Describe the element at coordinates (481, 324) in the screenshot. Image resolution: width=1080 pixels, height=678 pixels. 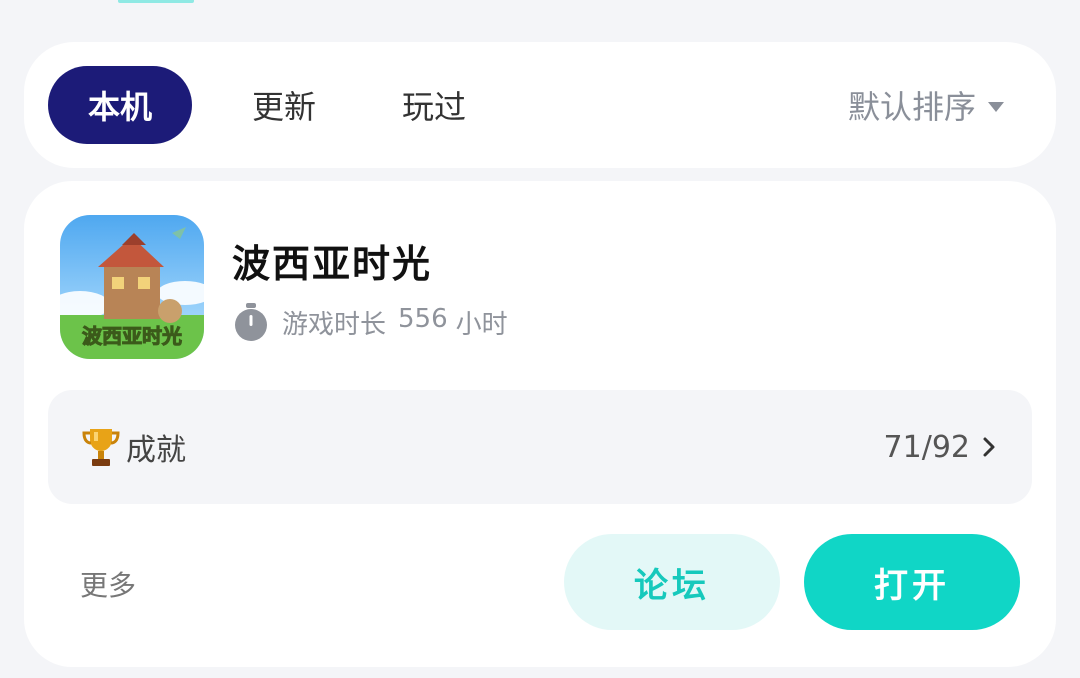
I see `playtime-unit: 小时` at that location.